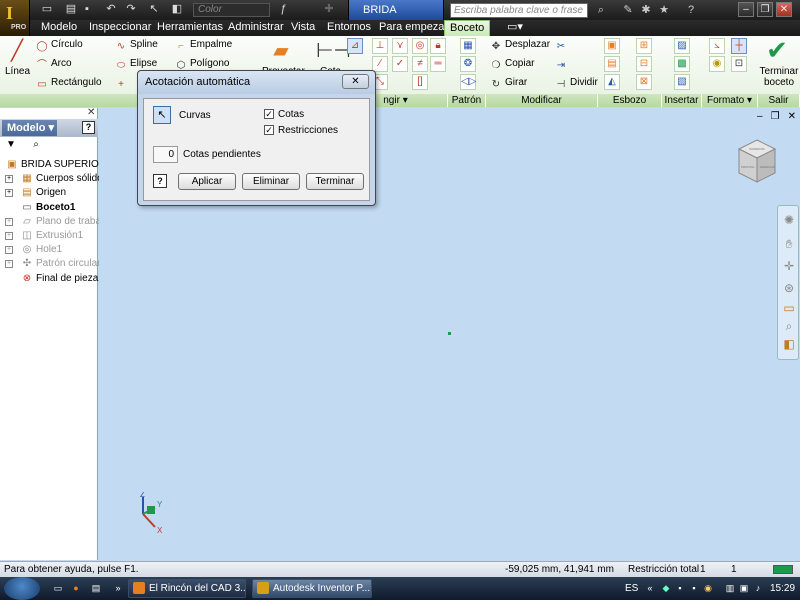 This screenshot has height=600, width=800. Describe the element at coordinates (631, 588) in the screenshot. I see `language-indicator: ES` at that location.